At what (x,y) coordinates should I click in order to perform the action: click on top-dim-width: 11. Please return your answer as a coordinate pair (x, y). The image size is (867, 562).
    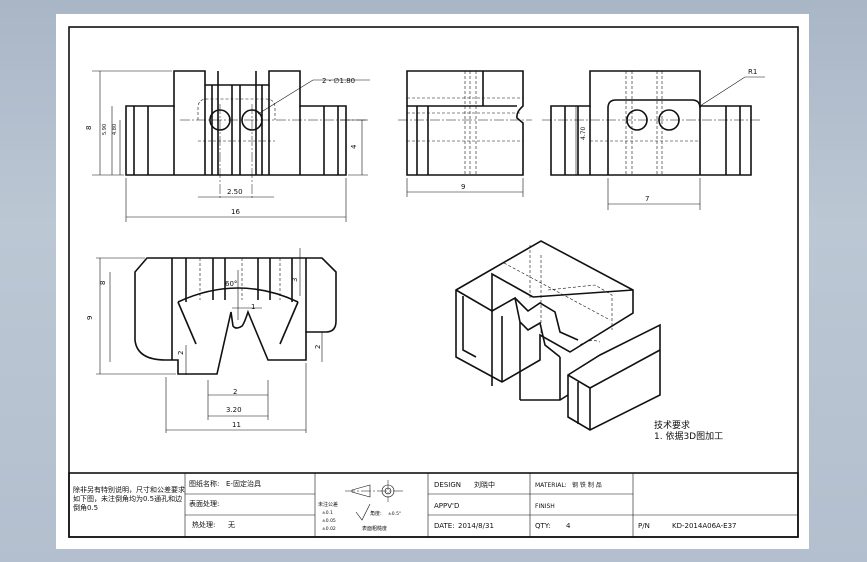
    Looking at the image, I should click on (236, 425).